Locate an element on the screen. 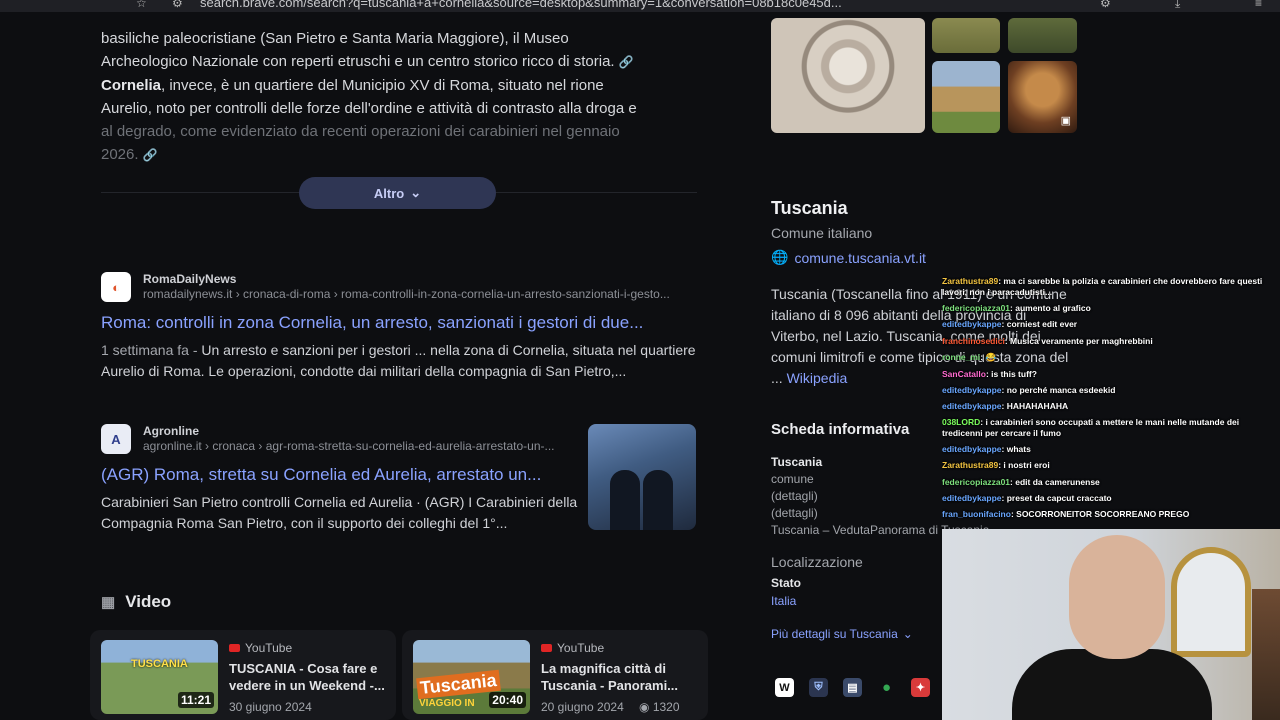  chat-text: : Musica veramente per maghrebbini is located at coordinates (1078, 340).